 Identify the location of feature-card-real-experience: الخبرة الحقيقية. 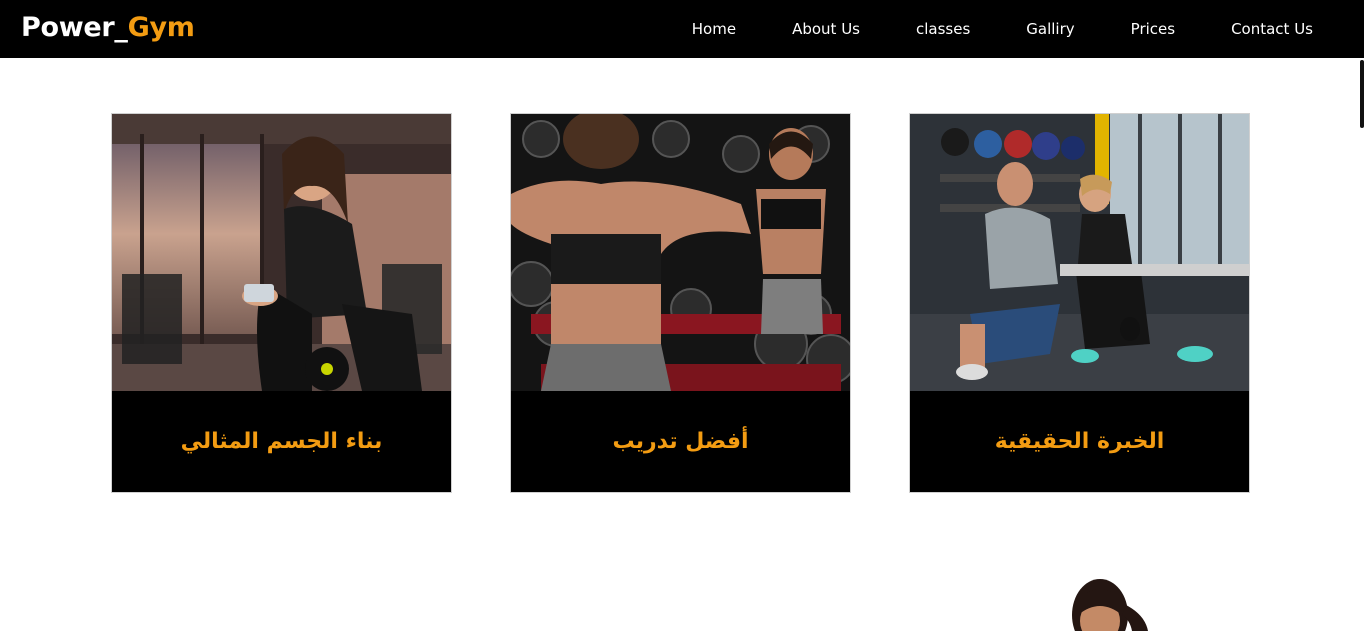
(1079, 303).